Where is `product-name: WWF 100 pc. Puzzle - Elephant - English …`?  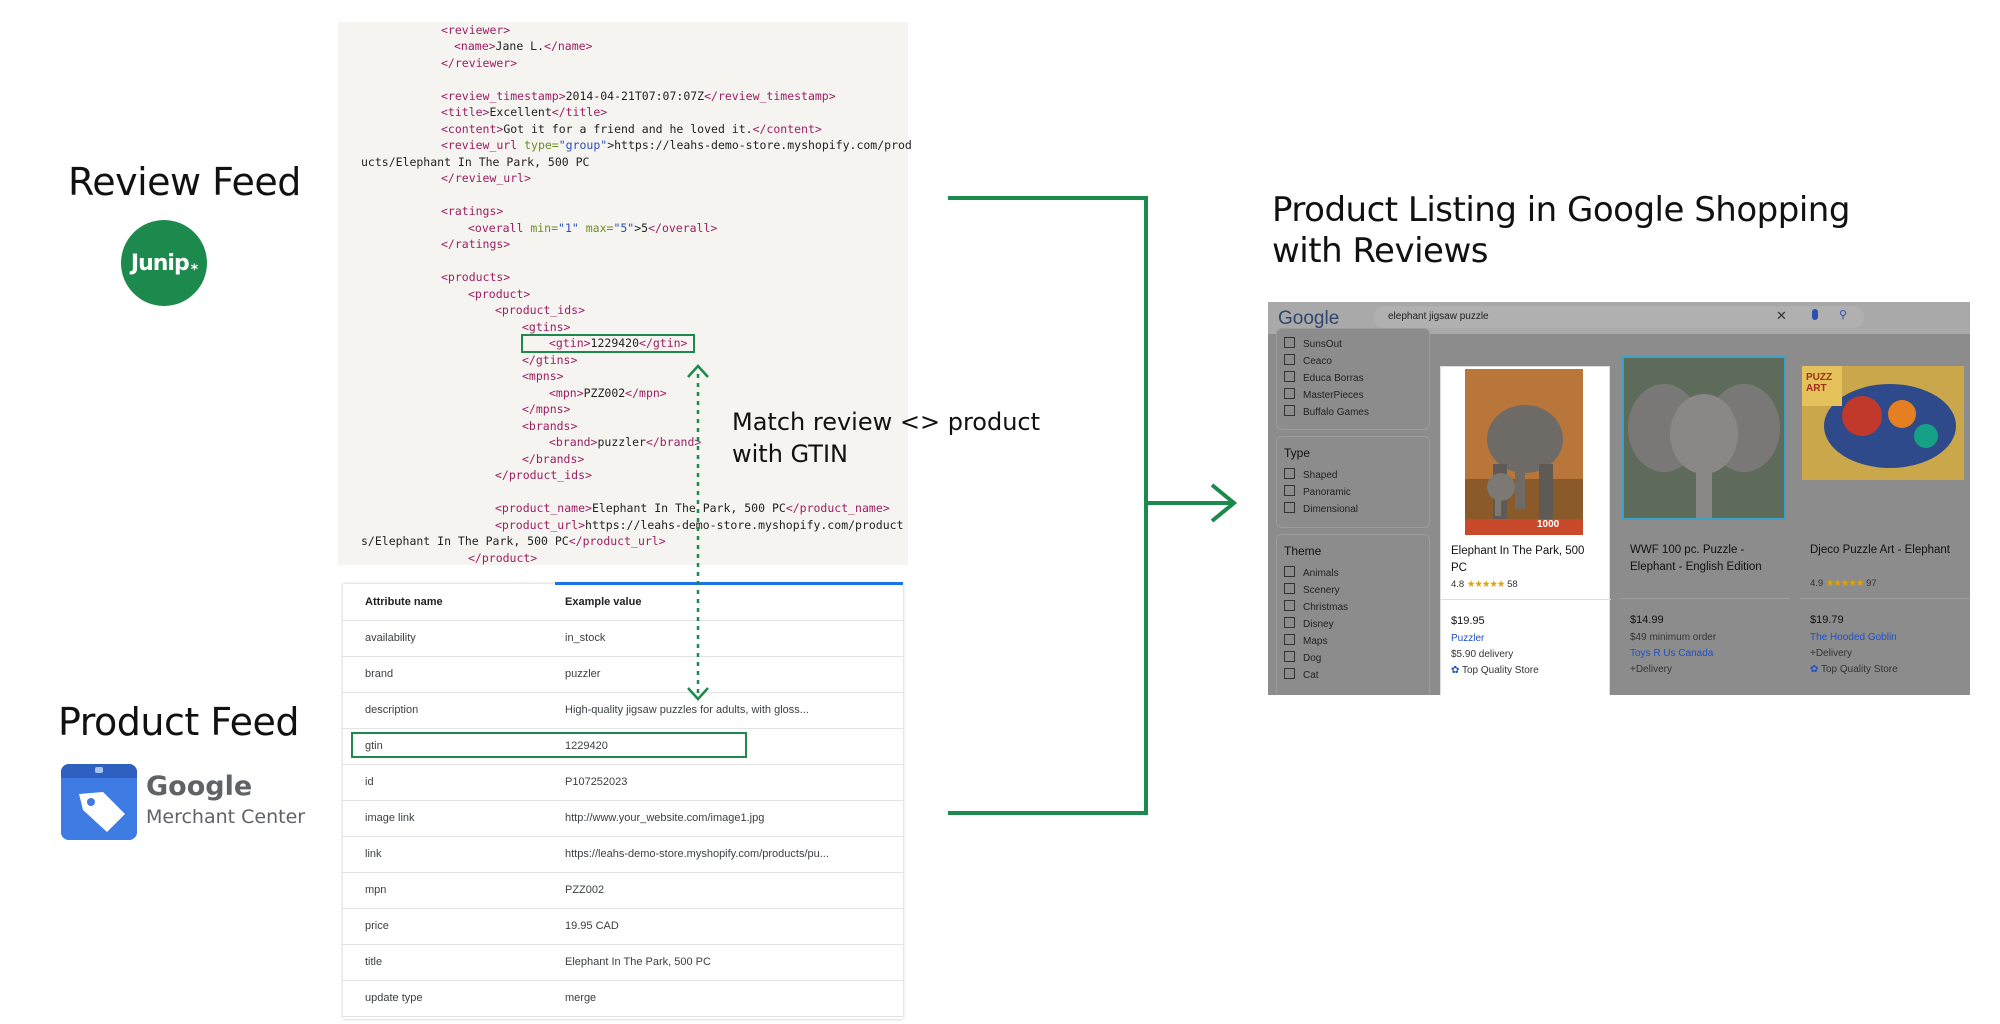
product-name: WWF 100 pc. Puzzle - Elephant - English … is located at coordinates (1705, 559).